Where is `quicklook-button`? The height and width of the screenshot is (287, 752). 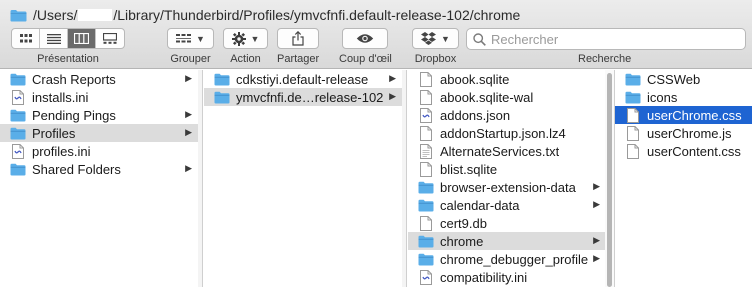 quicklook-button is located at coordinates (365, 38).